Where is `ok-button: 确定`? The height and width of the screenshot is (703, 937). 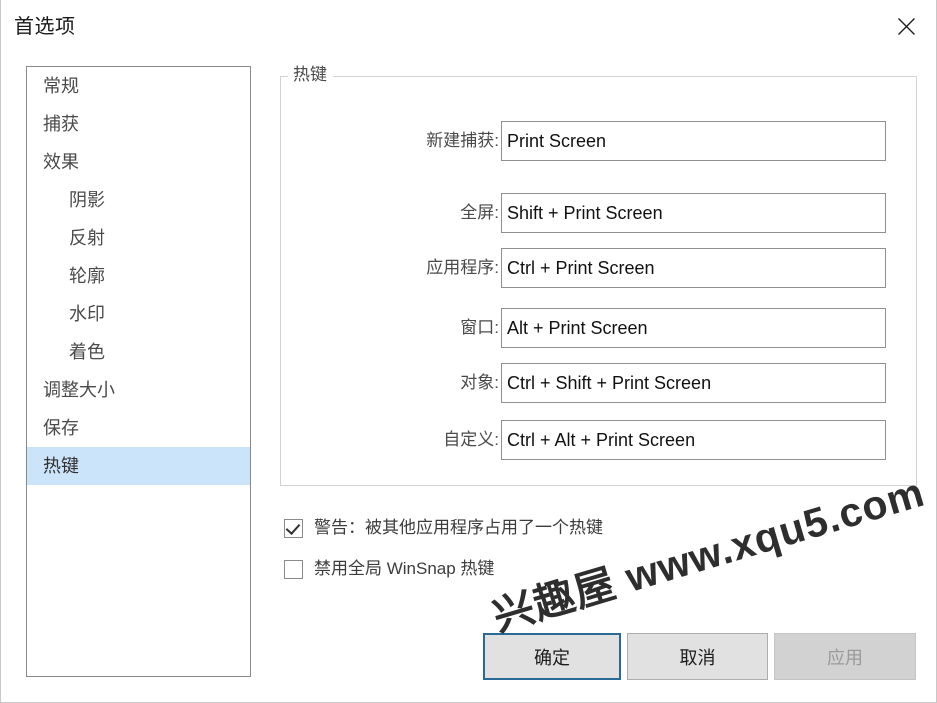 ok-button: 确定 is located at coordinates (552, 656).